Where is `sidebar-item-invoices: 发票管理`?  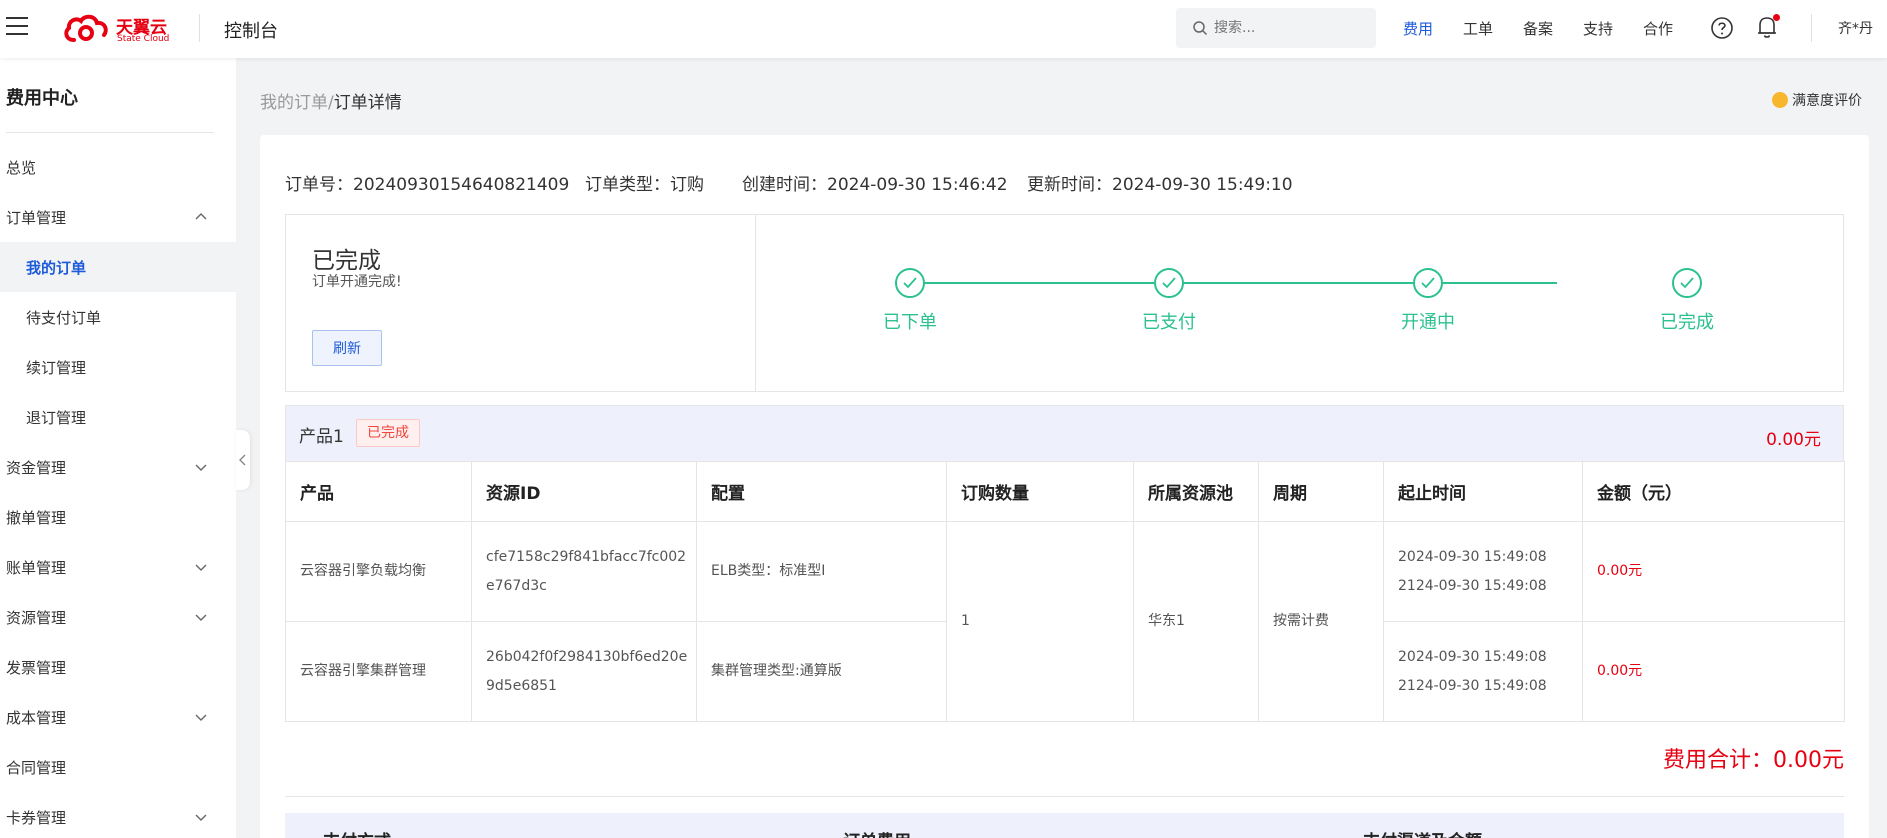
sidebar-item-invoices: 发票管理 is located at coordinates (118, 667).